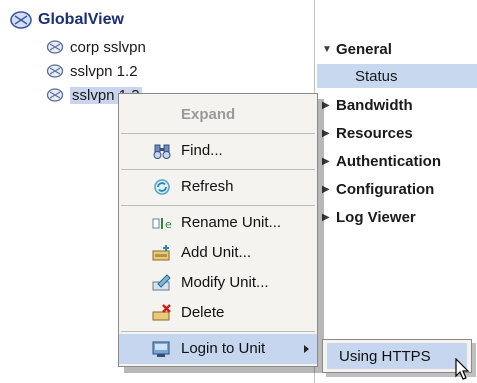 The height and width of the screenshot is (383, 477). What do you see at coordinates (223, 348) in the screenshot?
I see `menu-item-label: Login to Unit` at bounding box center [223, 348].